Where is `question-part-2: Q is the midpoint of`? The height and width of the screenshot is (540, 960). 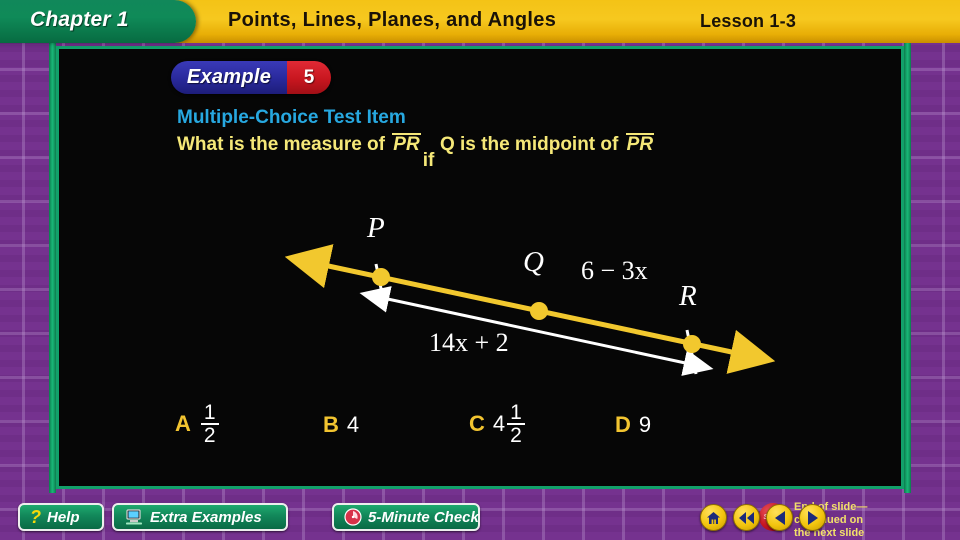
question-part-2: Q is the midpoint of is located at coordinates (529, 144).